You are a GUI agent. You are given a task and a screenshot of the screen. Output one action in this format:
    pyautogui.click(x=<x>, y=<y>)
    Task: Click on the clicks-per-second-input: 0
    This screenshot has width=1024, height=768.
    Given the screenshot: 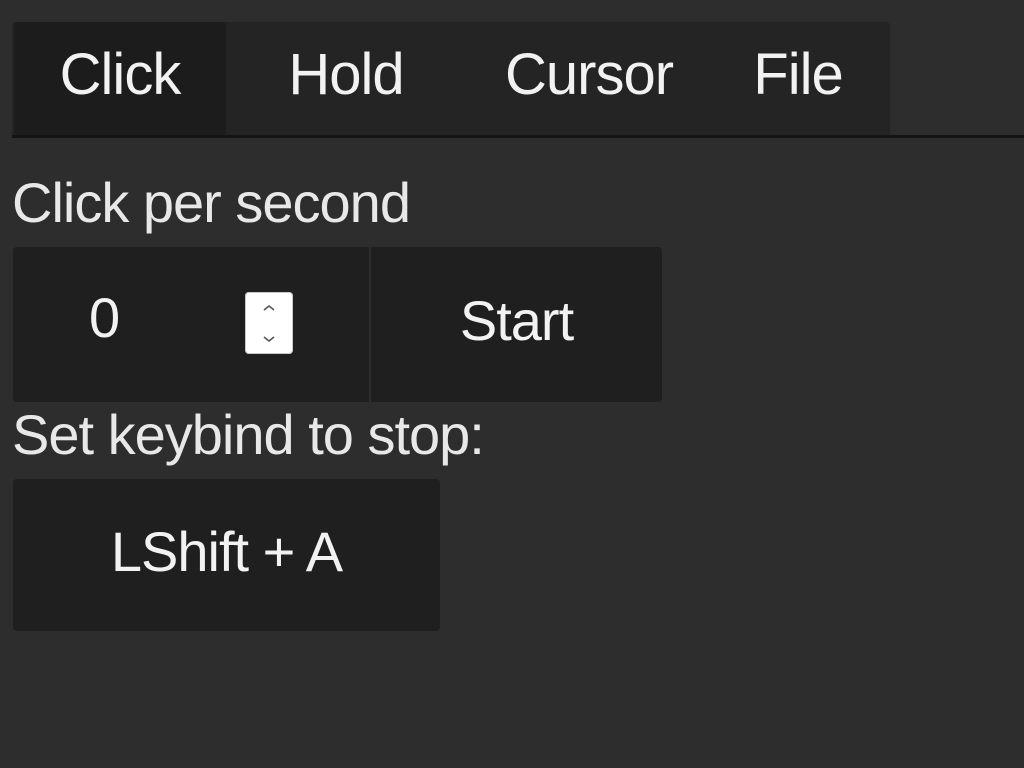 What is the action you would take?
    pyautogui.click(x=191, y=324)
    